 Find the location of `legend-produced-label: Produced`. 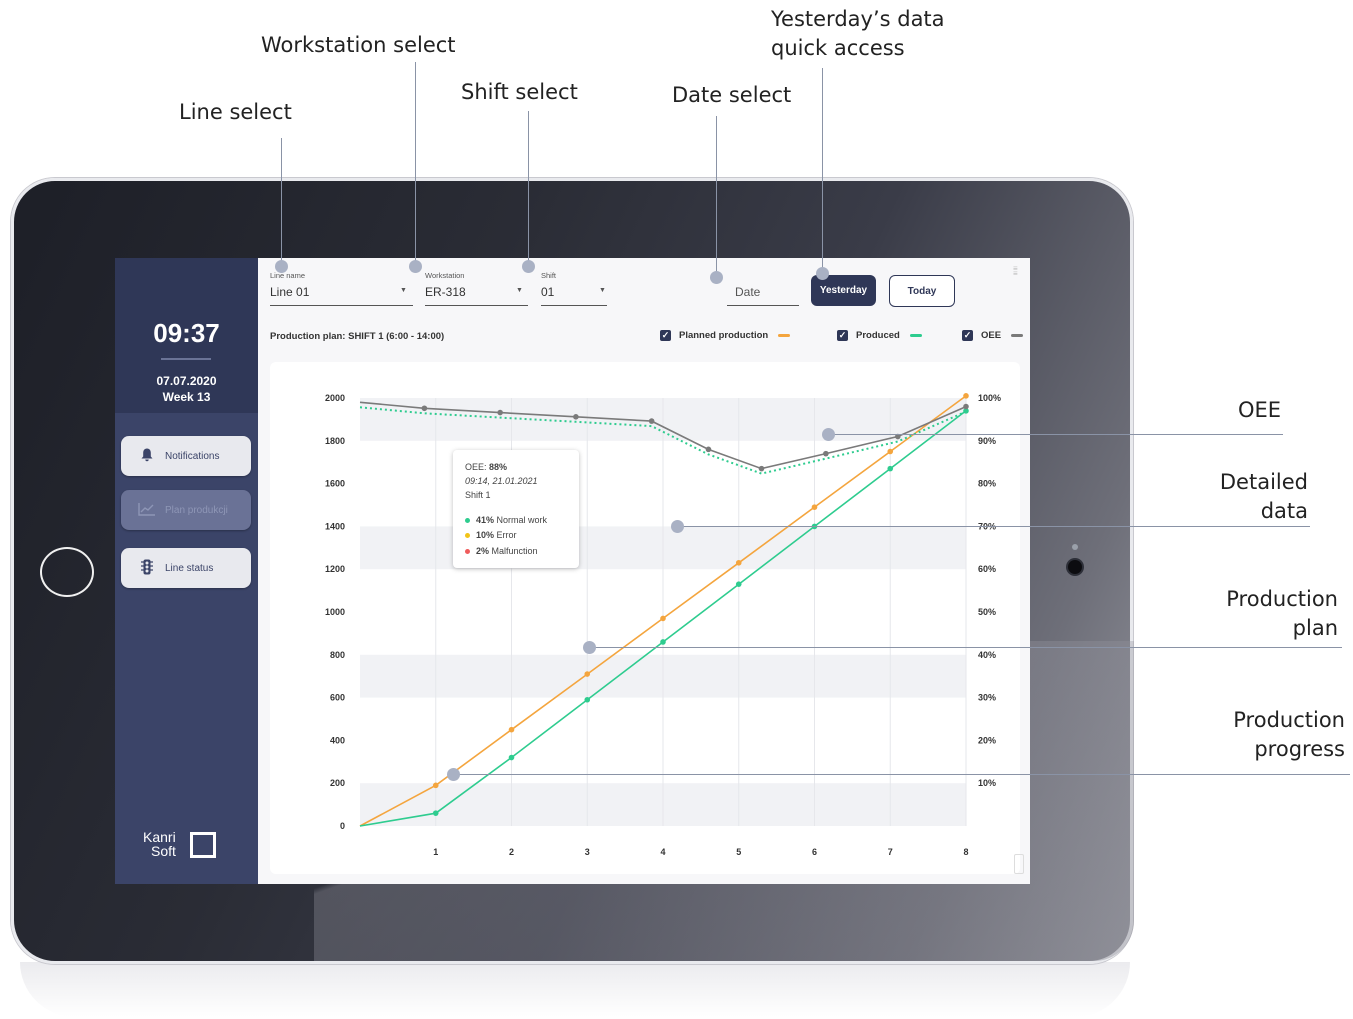

legend-produced-label: Produced is located at coordinates (878, 335).